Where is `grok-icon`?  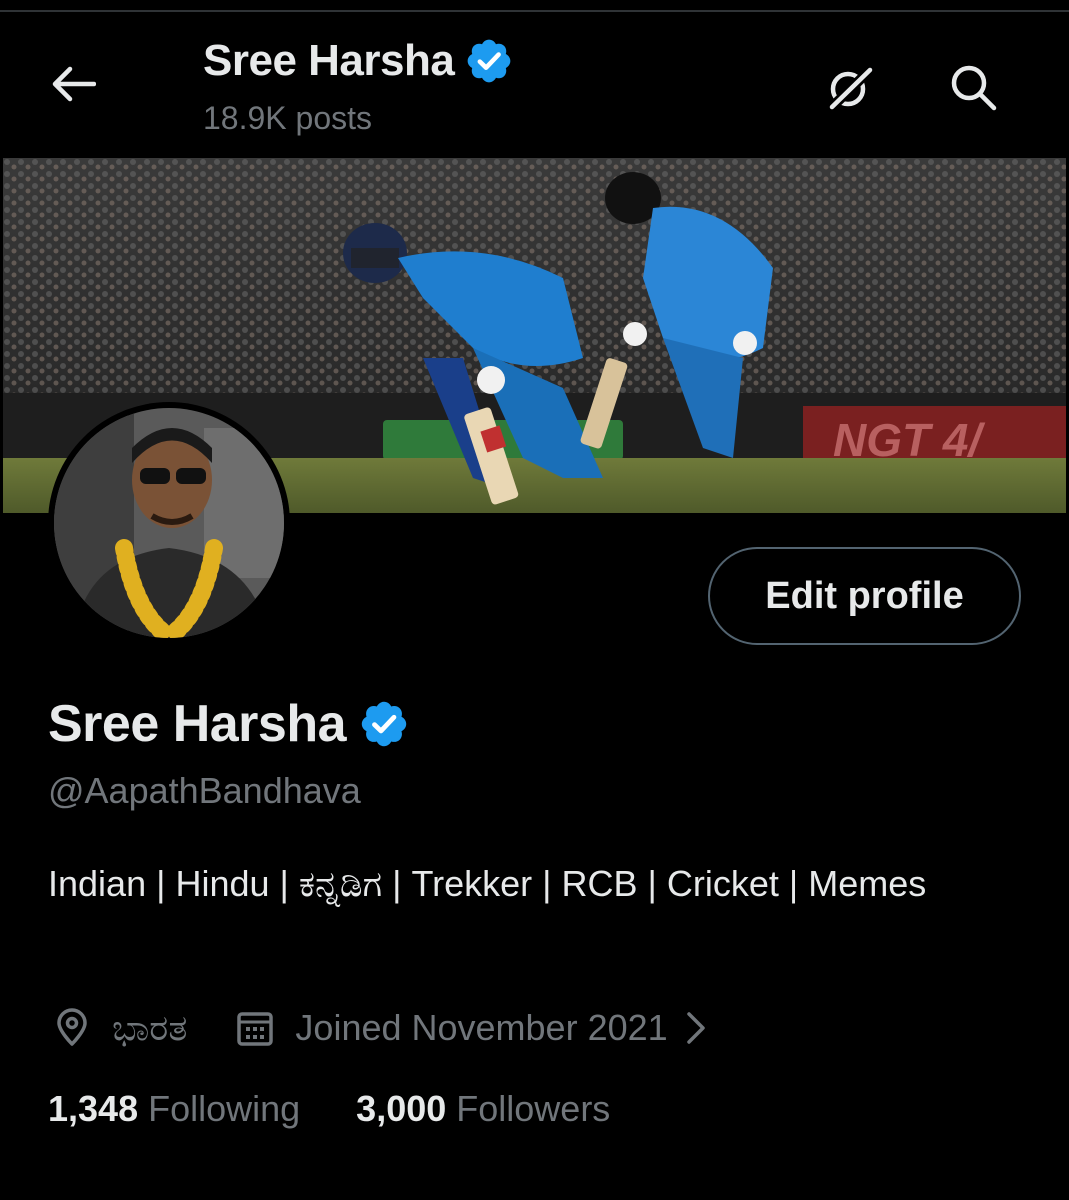
grok-icon is located at coordinates (851, 88).